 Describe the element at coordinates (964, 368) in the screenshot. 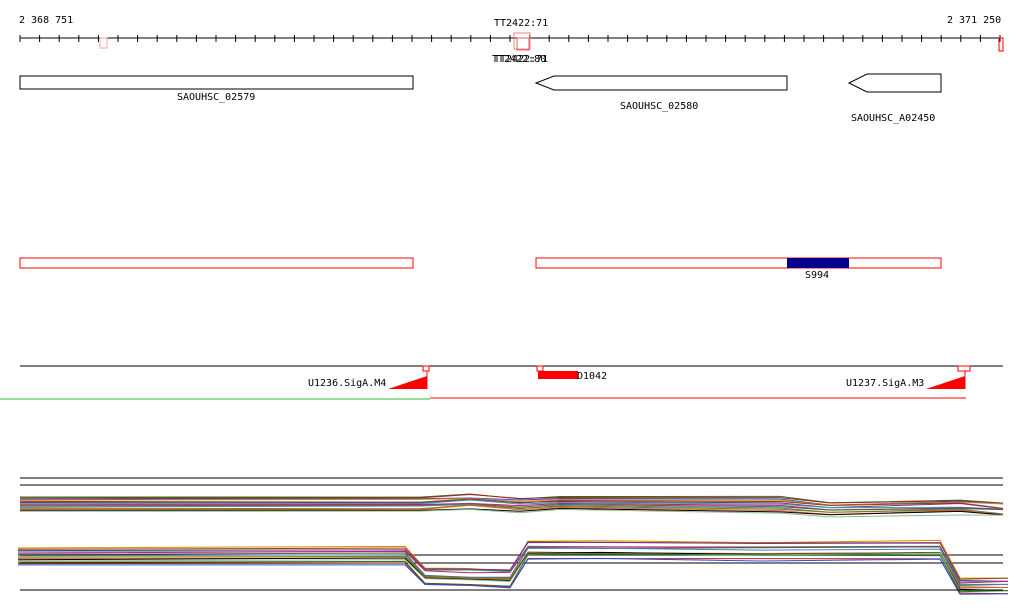

I see `promoter-box-m3` at that location.